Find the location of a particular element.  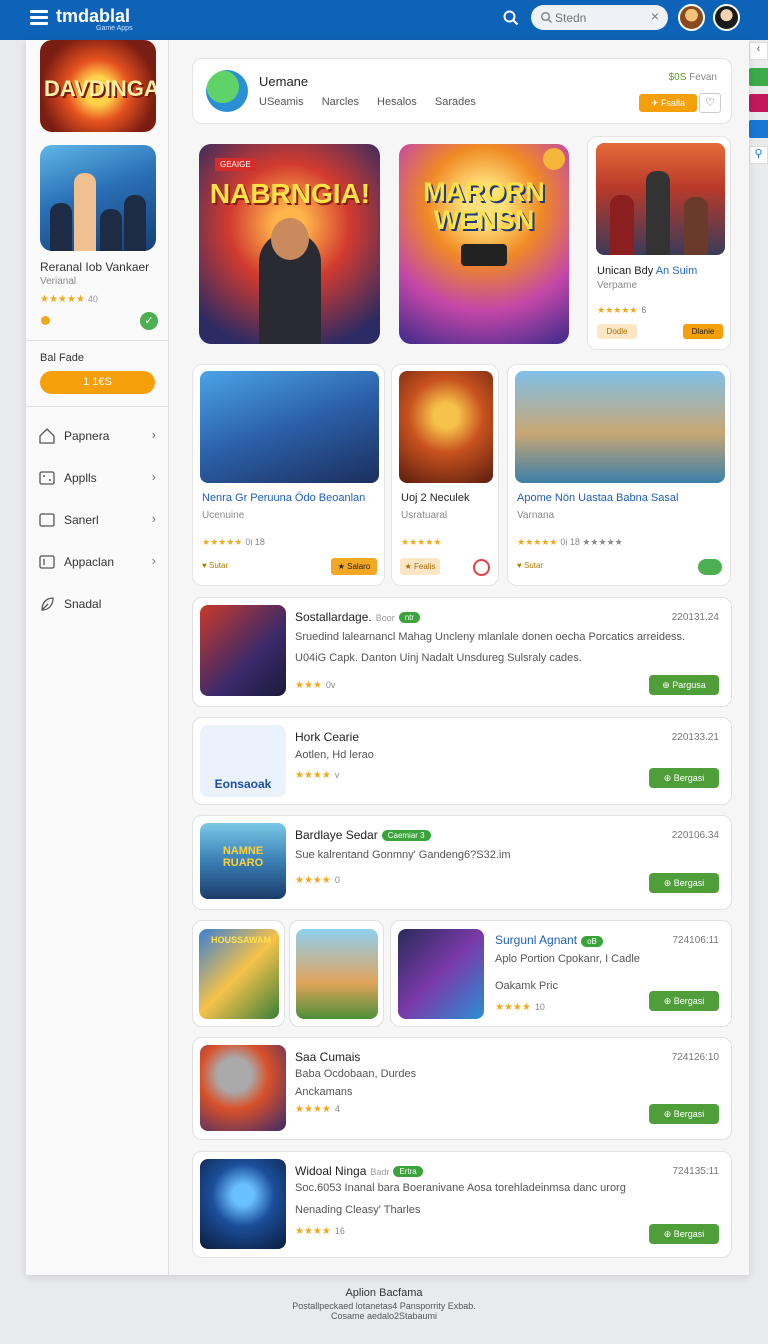

price-value: $0S is located at coordinates (677, 77).